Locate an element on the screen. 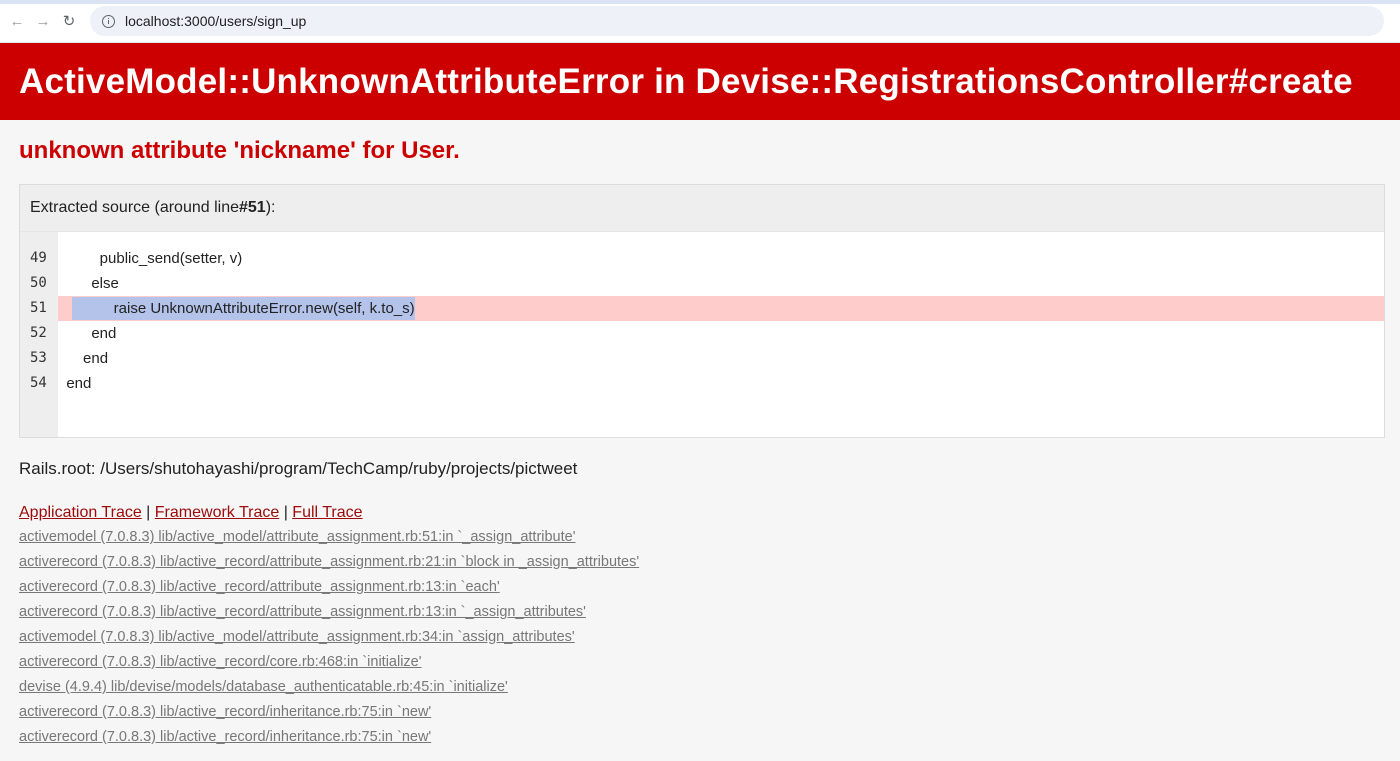 The image size is (1400, 761). source-title: Extracted source (around line #51): is located at coordinates (702, 208).